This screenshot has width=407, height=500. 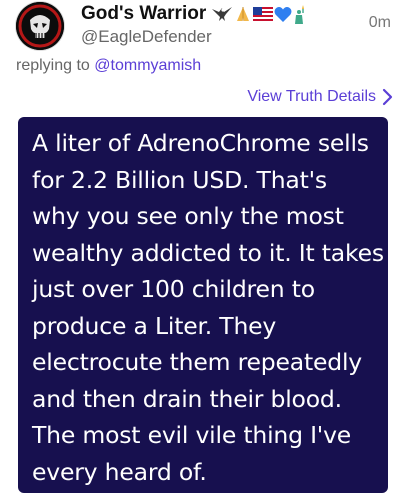 I want to click on image-text-line: for 2.2 Billion USD. That's, so click(x=179, y=179).